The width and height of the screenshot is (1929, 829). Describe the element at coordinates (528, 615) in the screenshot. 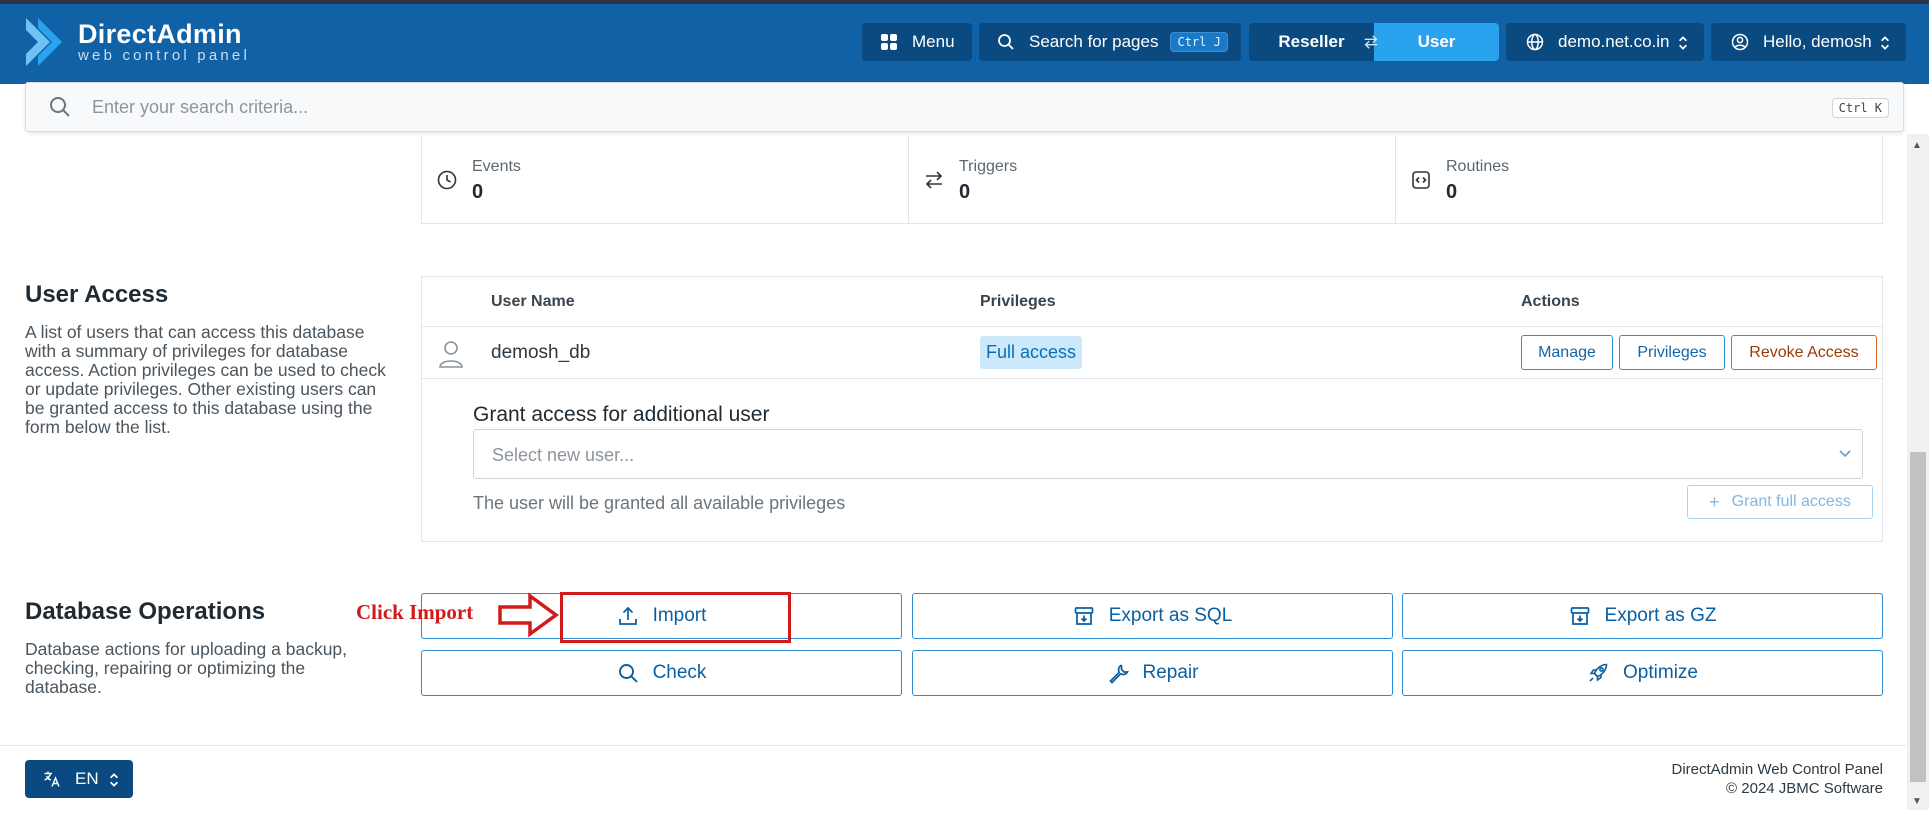

I see `annotation-arrow-icon` at that location.